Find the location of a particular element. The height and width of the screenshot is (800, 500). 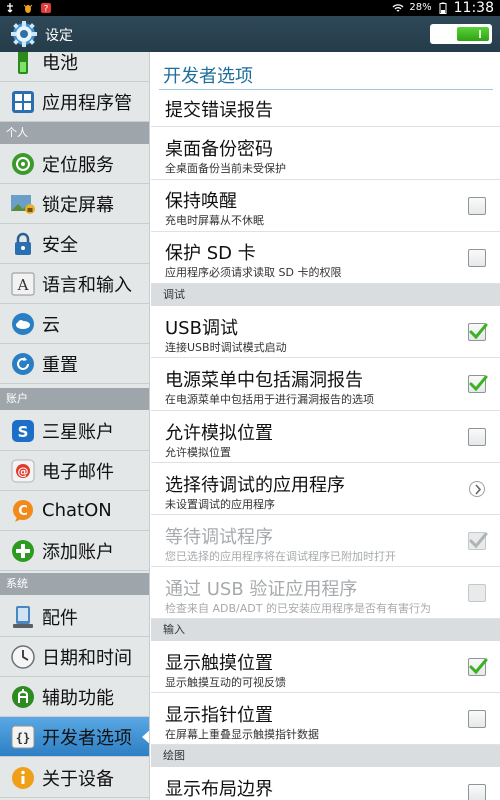

settings-gear-icon is located at coordinates (24, 34).